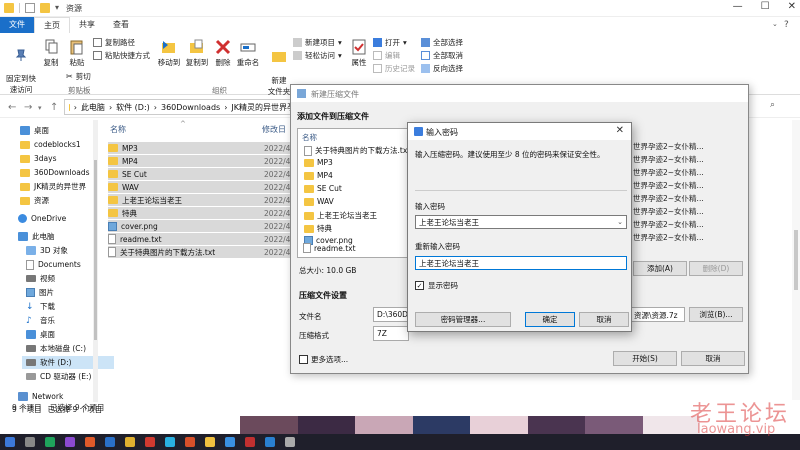 The height and width of the screenshot is (450, 800). What do you see at coordinates (658, 314) in the screenshot?
I see `filename-input-tail: 资源\资源.7z` at bounding box center [658, 314].